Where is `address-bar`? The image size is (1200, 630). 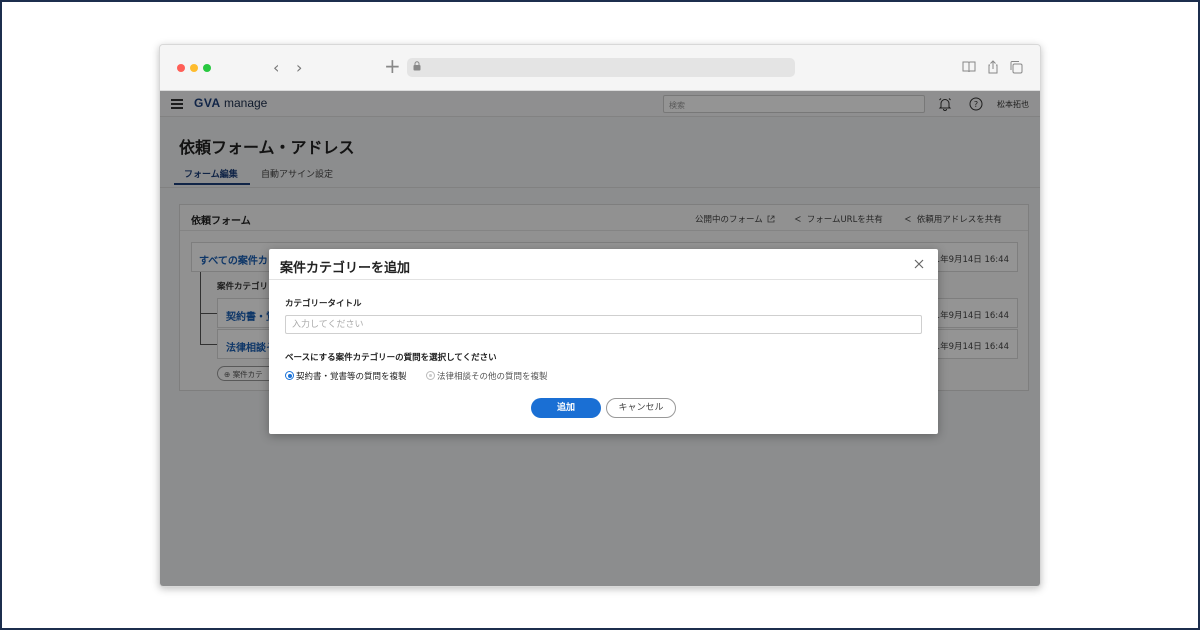 address-bar is located at coordinates (601, 67).